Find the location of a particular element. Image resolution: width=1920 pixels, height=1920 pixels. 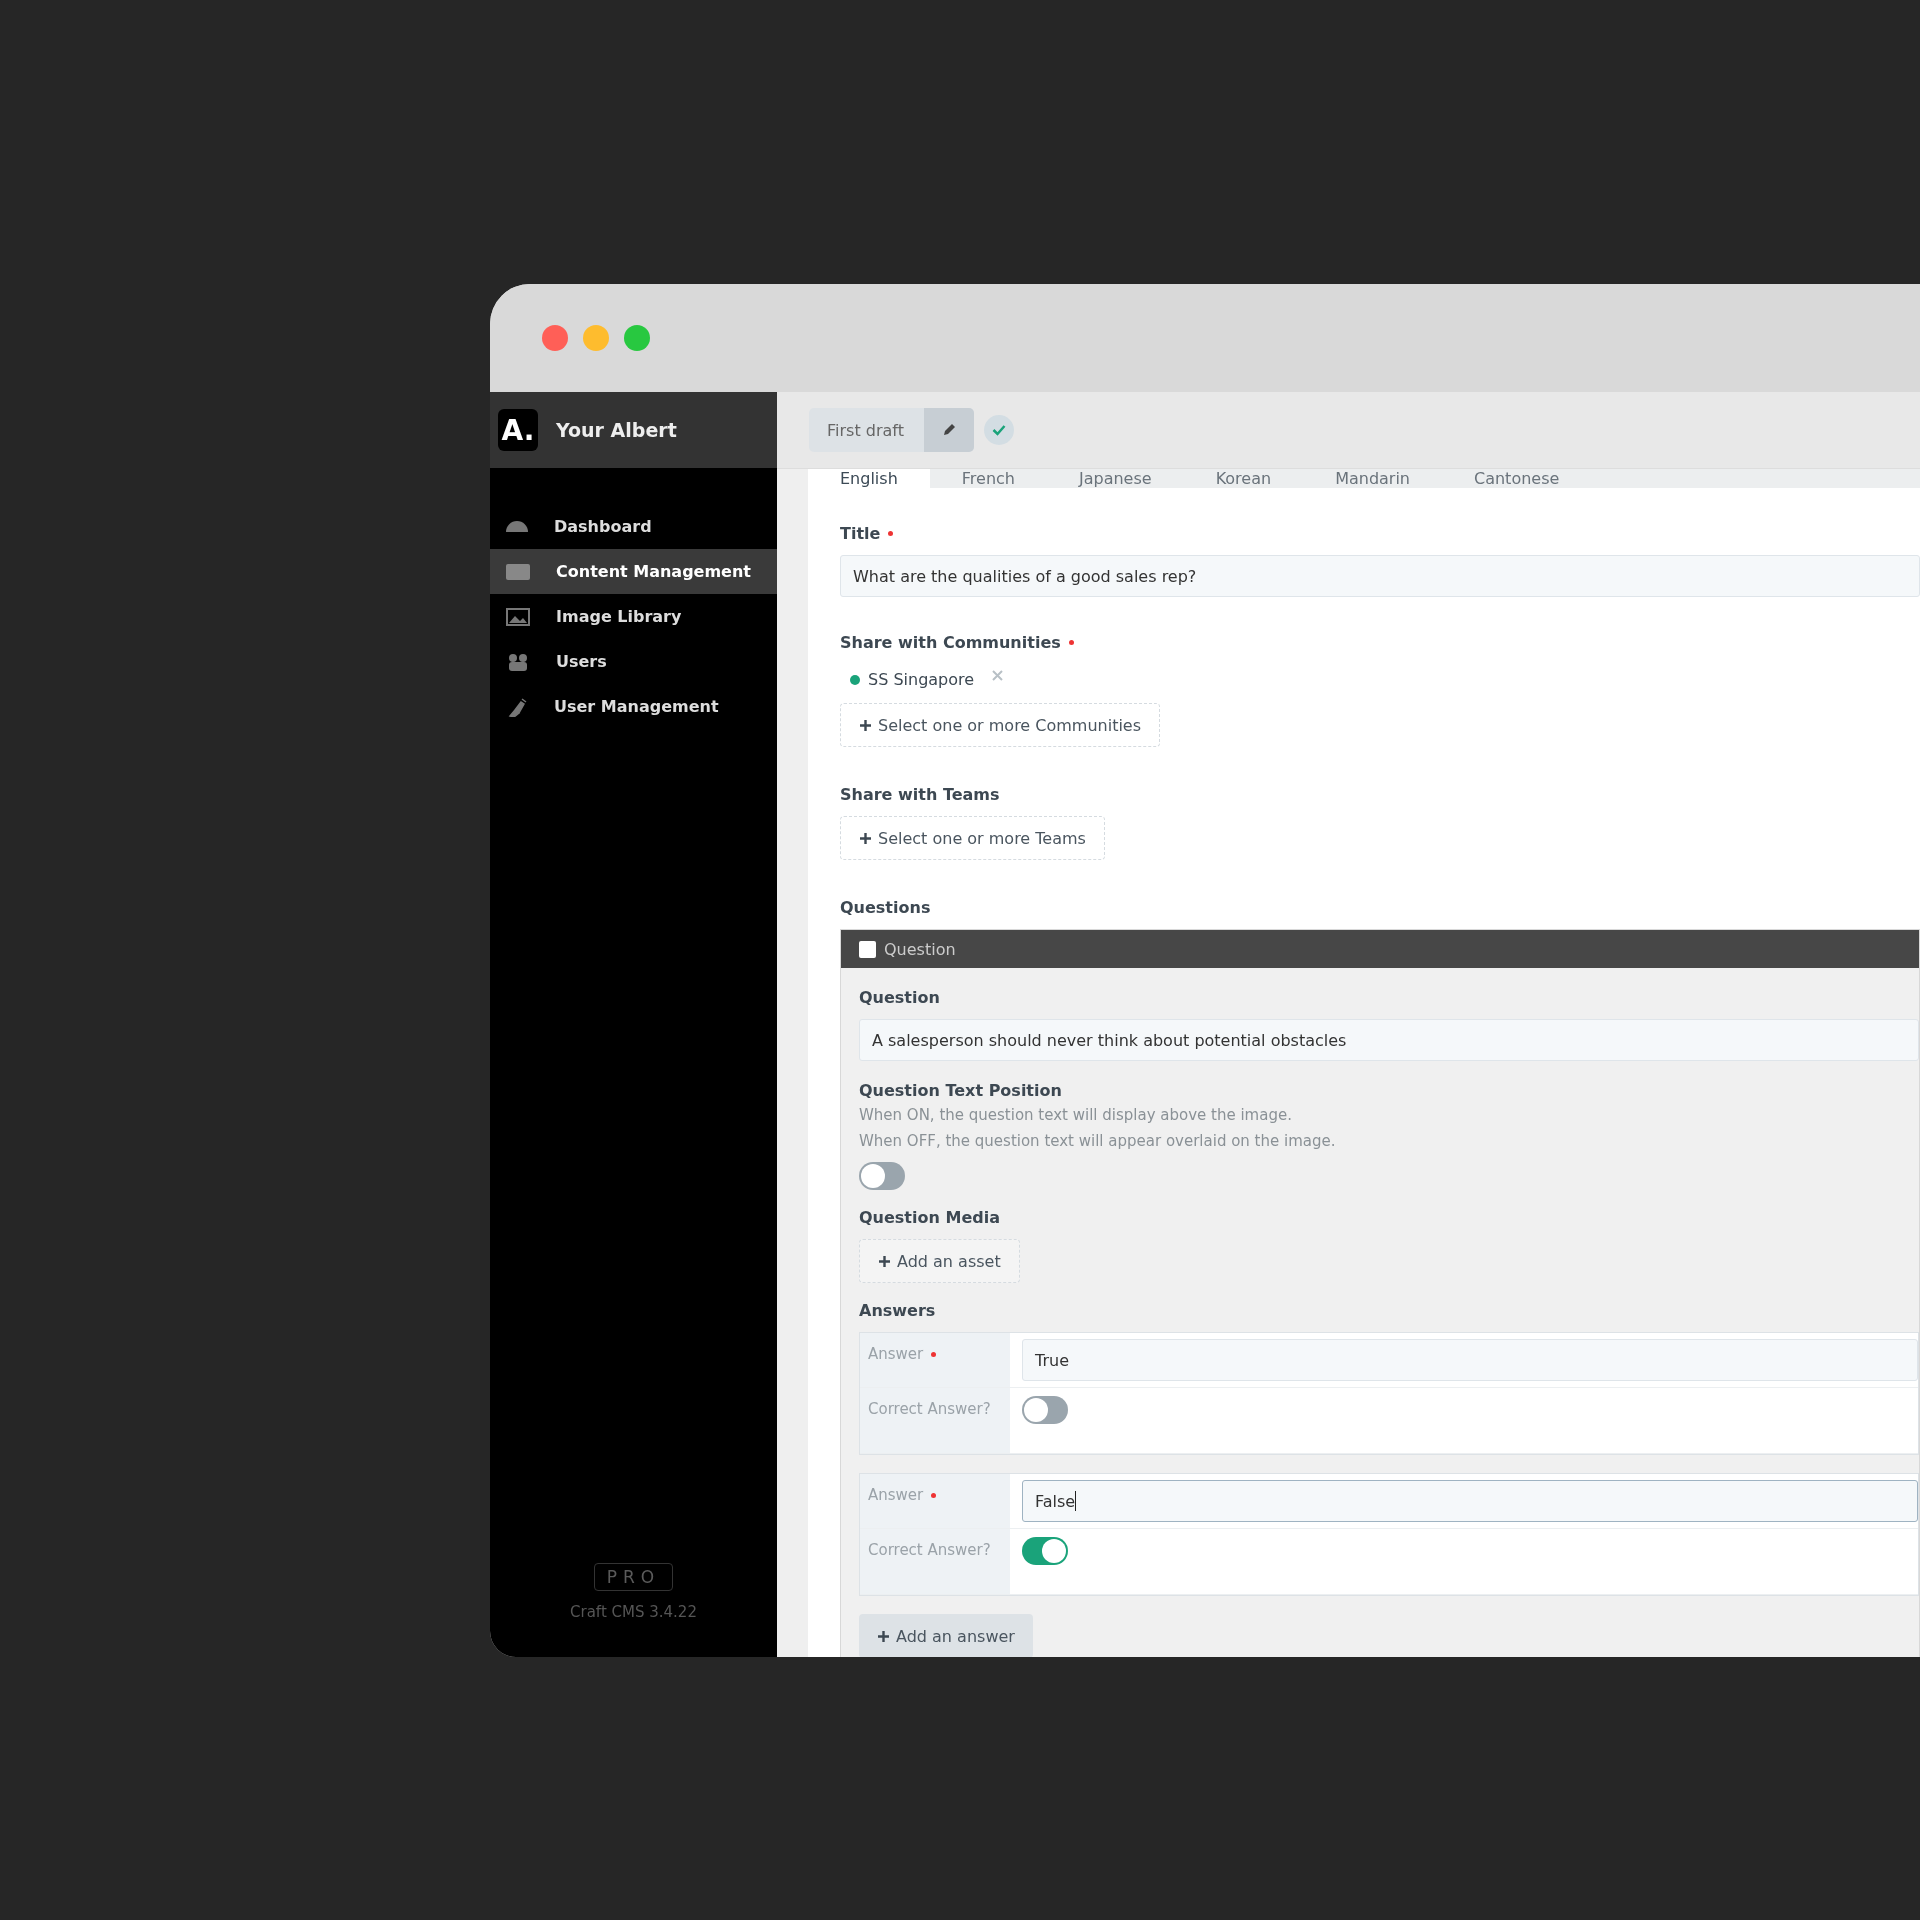

card-icon is located at coordinates (518, 571).